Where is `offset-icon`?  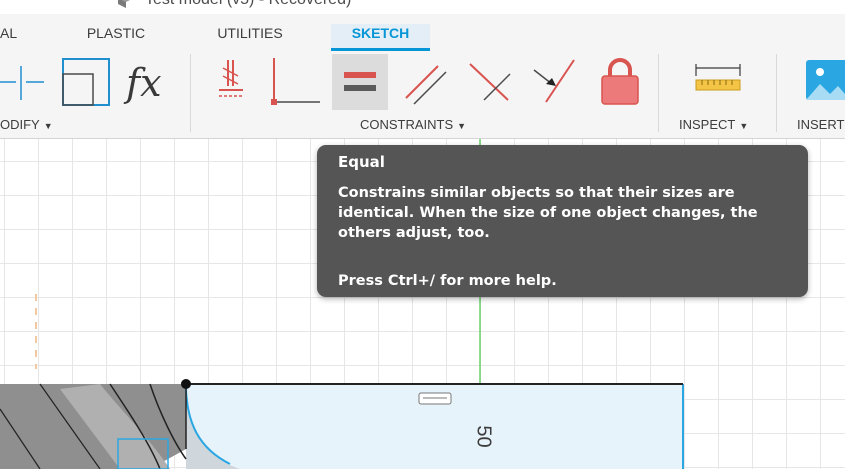 offset-icon is located at coordinates (86, 82).